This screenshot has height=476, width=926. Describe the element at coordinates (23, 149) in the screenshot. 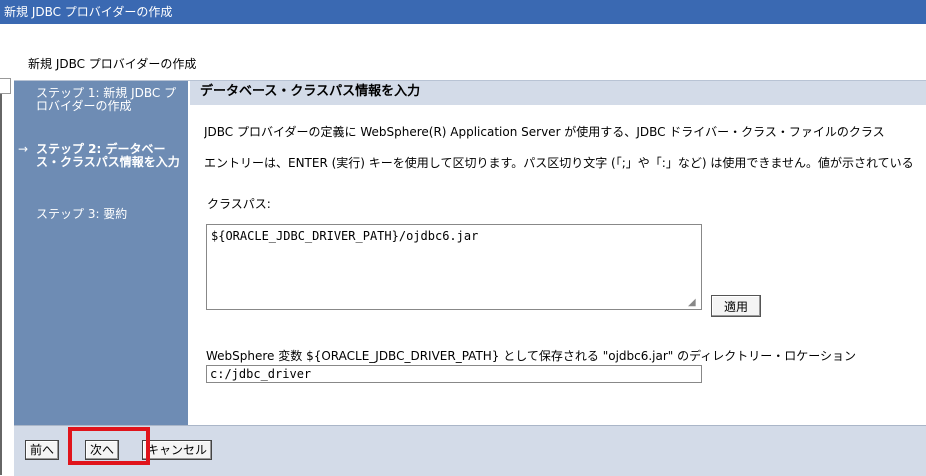

I see `current-step-arrow-icon: →` at that location.